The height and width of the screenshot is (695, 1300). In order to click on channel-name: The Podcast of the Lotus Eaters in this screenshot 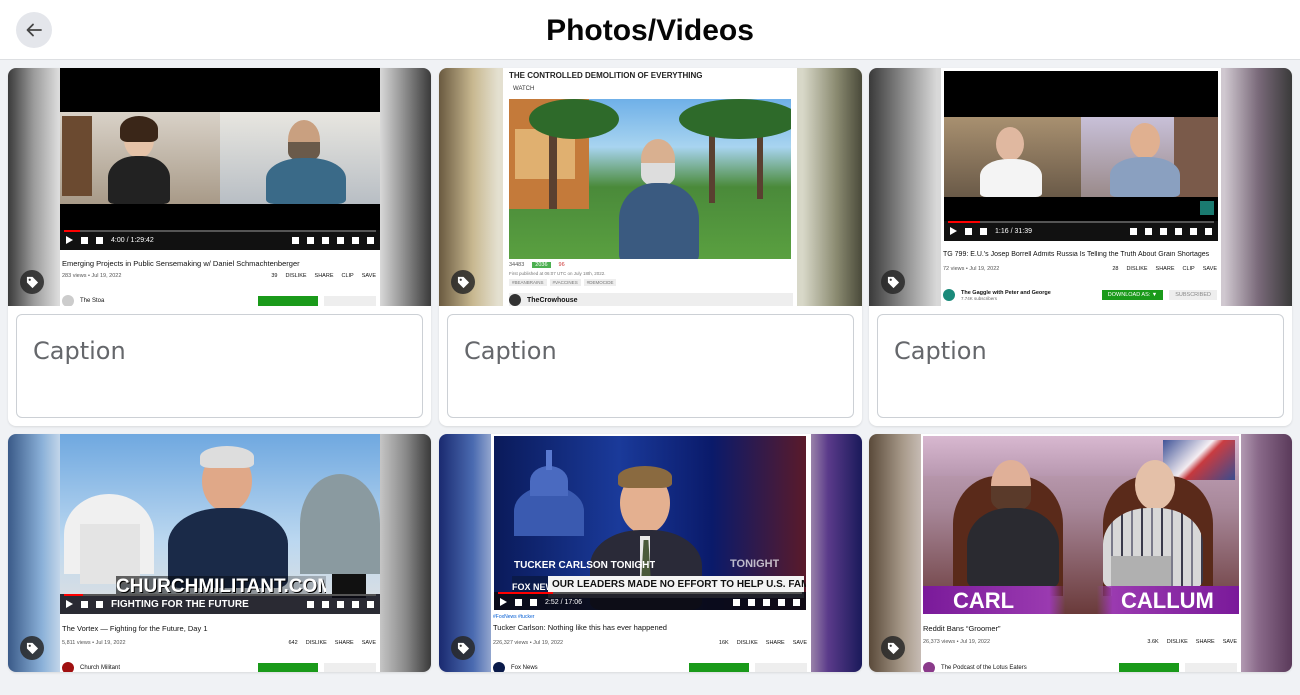, I will do `click(984, 668)`.